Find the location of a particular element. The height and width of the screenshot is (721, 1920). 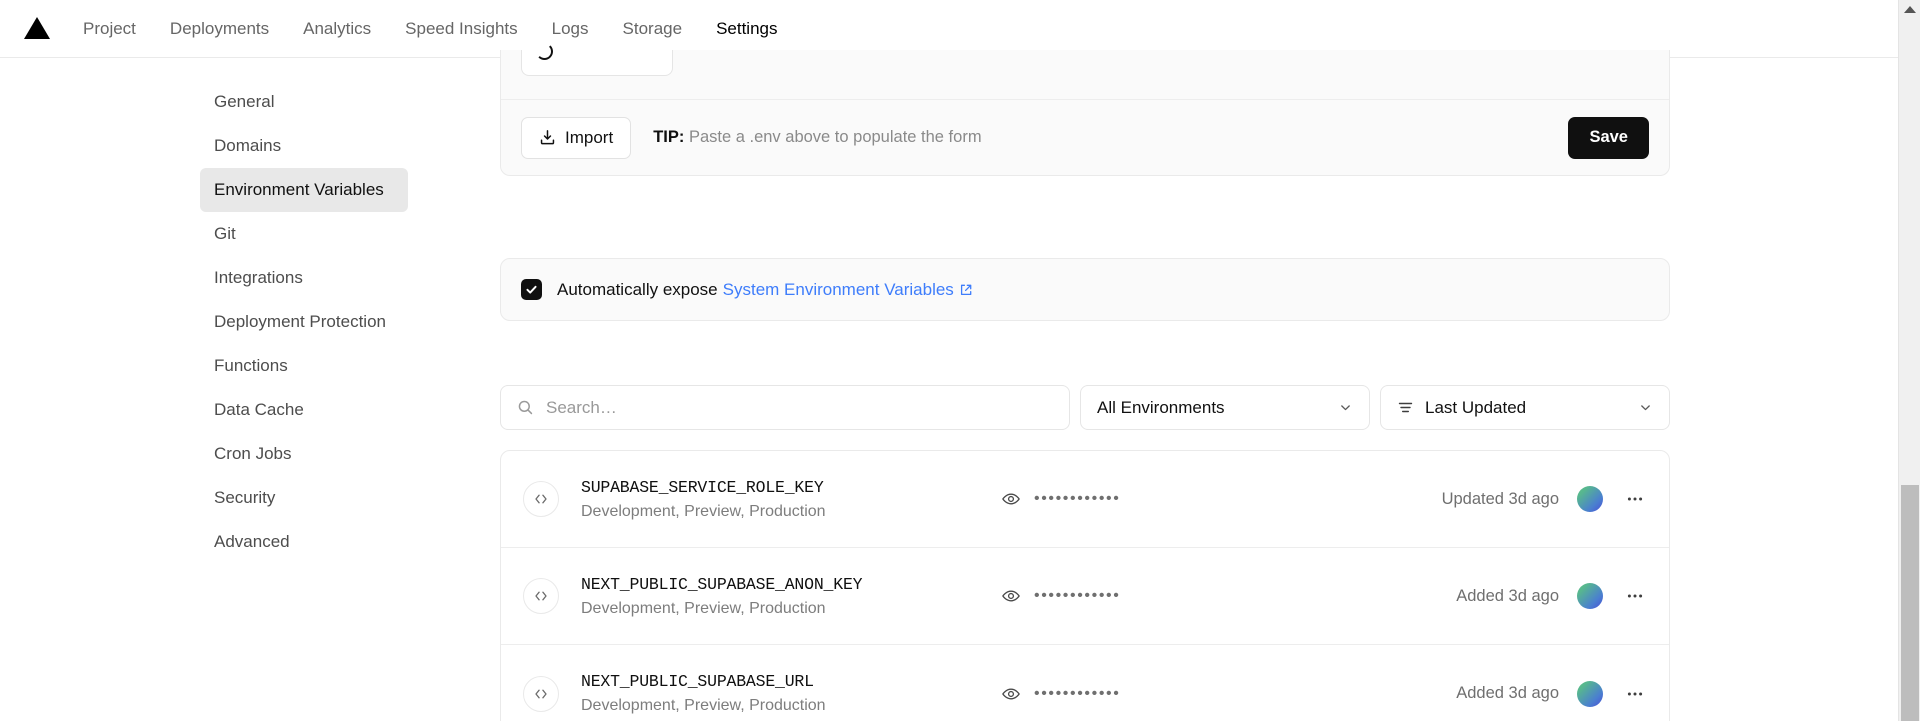

sidebar-item-security: Security is located at coordinates (304, 498).